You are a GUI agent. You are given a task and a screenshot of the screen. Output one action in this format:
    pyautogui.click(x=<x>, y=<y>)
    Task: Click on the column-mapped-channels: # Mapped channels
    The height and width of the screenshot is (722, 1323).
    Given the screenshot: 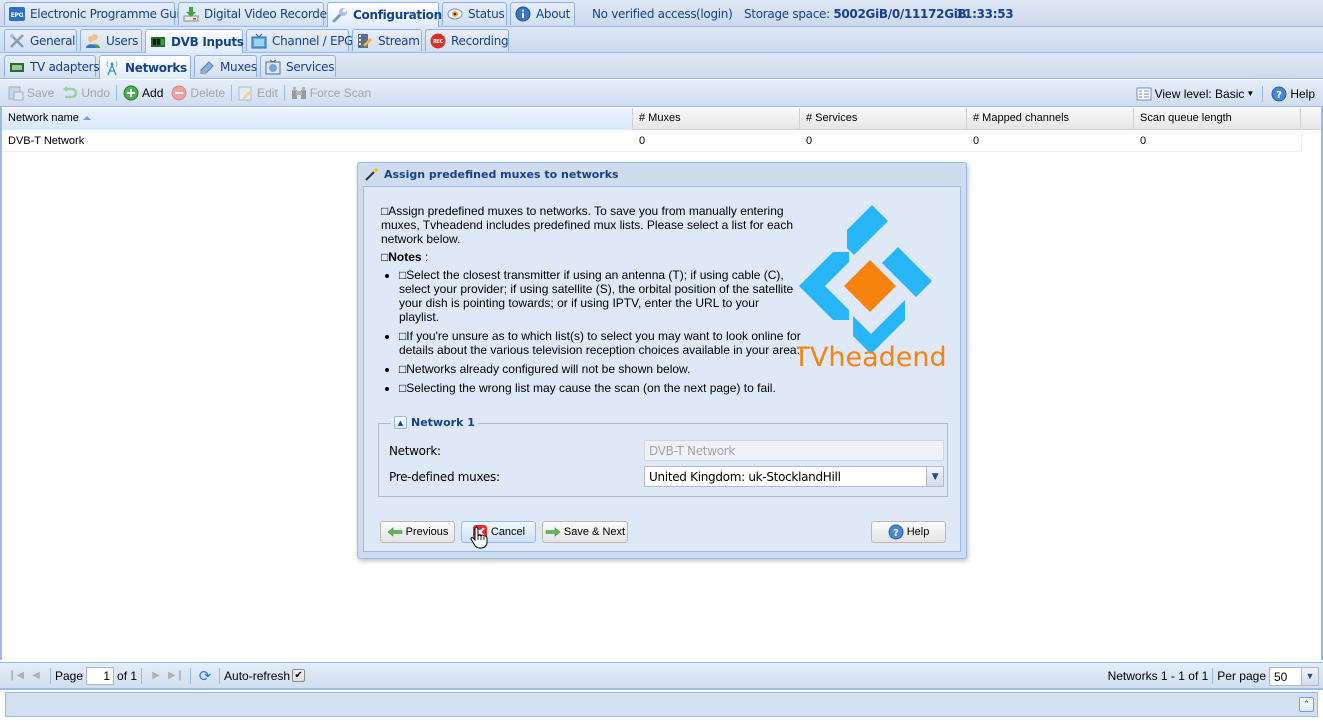 What is the action you would take?
    pyautogui.click(x=1050, y=119)
    